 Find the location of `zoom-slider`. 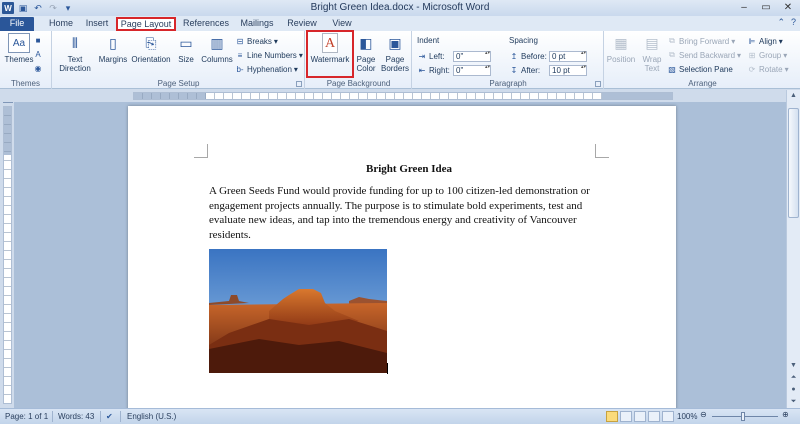

zoom-slider is located at coordinates (745, 416).